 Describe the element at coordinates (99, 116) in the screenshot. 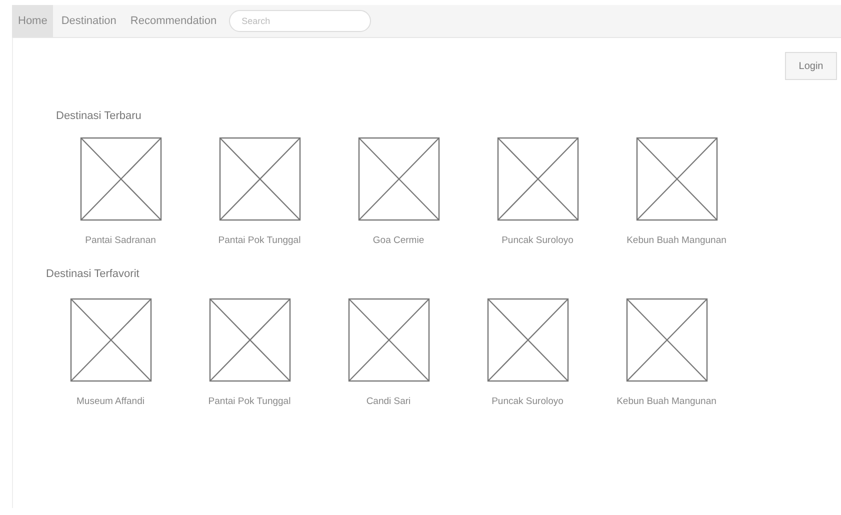

I see `section-title: Destinasi Terbaru` at that location.